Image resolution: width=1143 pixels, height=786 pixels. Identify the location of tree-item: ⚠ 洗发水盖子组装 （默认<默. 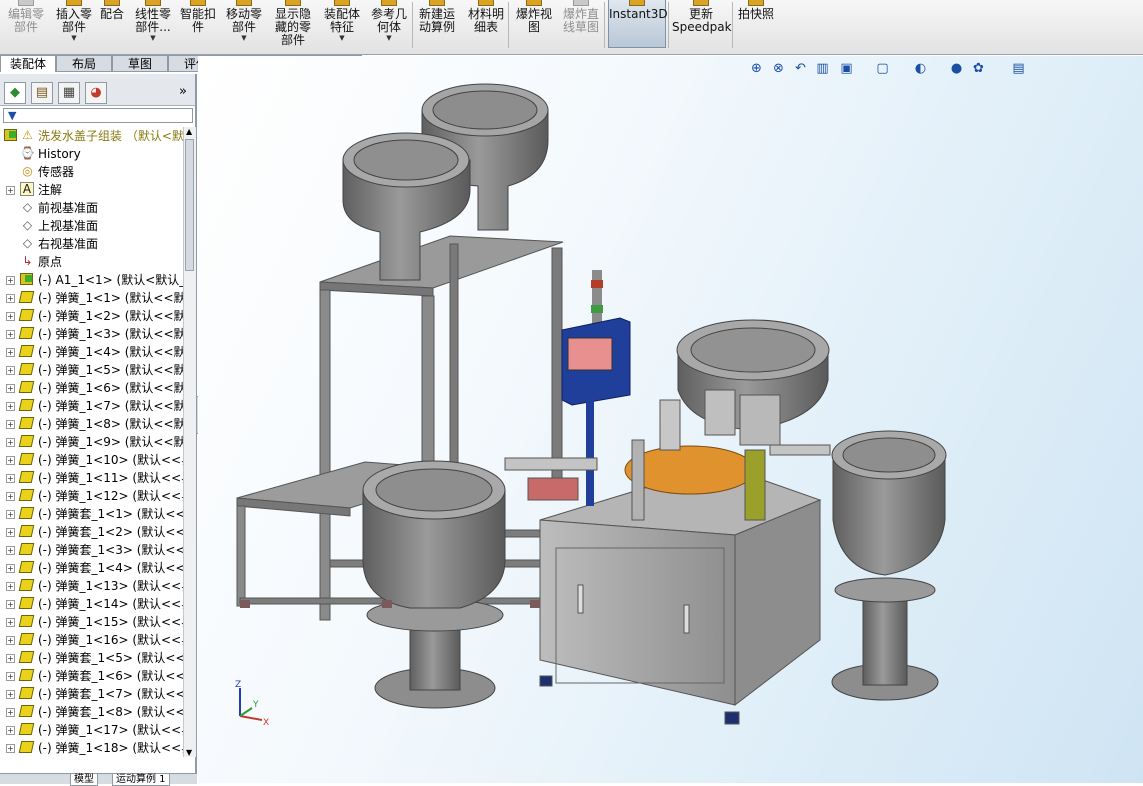
(91, 136).